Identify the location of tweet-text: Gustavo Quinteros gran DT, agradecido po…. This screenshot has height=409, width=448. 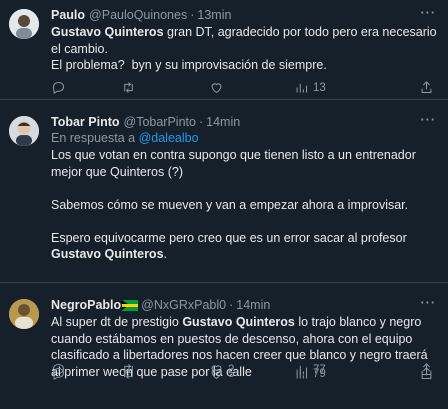
(244, 48).